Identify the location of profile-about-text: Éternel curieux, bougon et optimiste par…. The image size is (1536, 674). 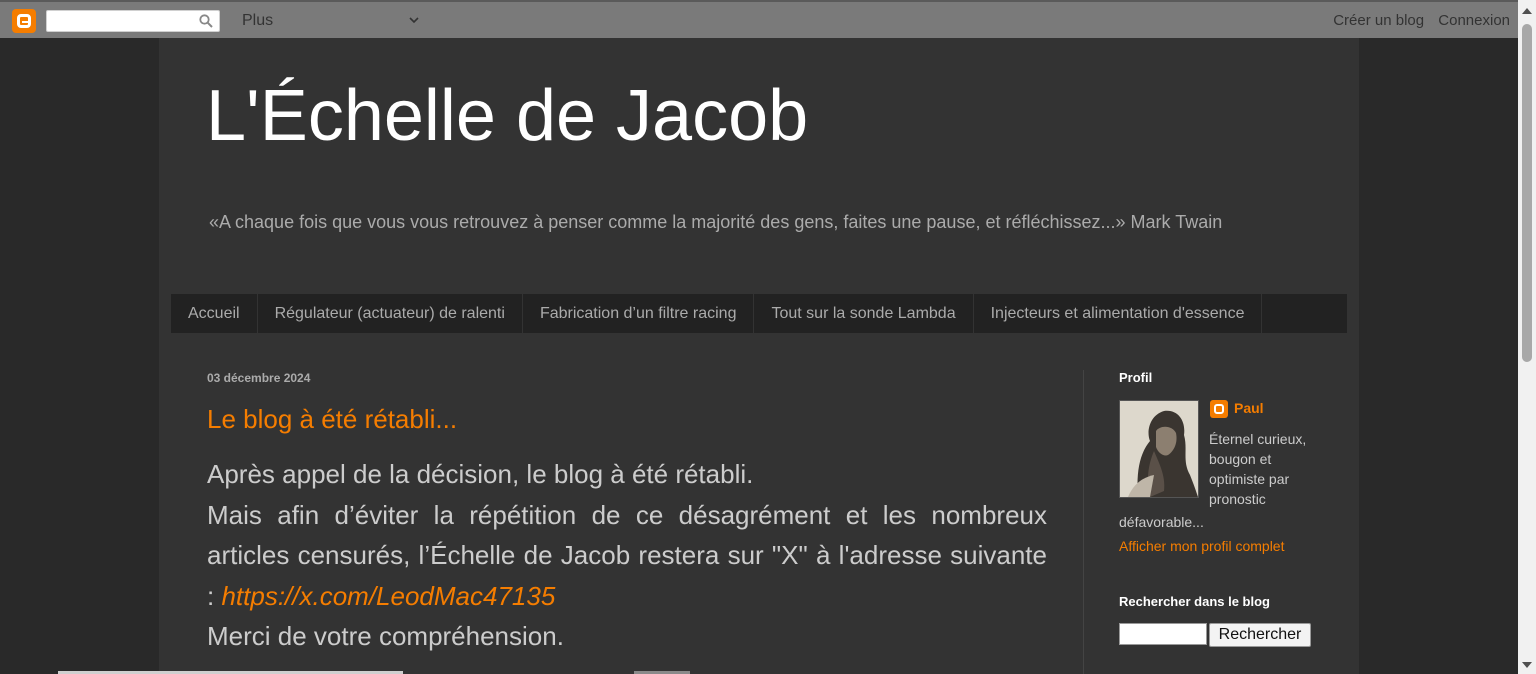
(1258, 469).